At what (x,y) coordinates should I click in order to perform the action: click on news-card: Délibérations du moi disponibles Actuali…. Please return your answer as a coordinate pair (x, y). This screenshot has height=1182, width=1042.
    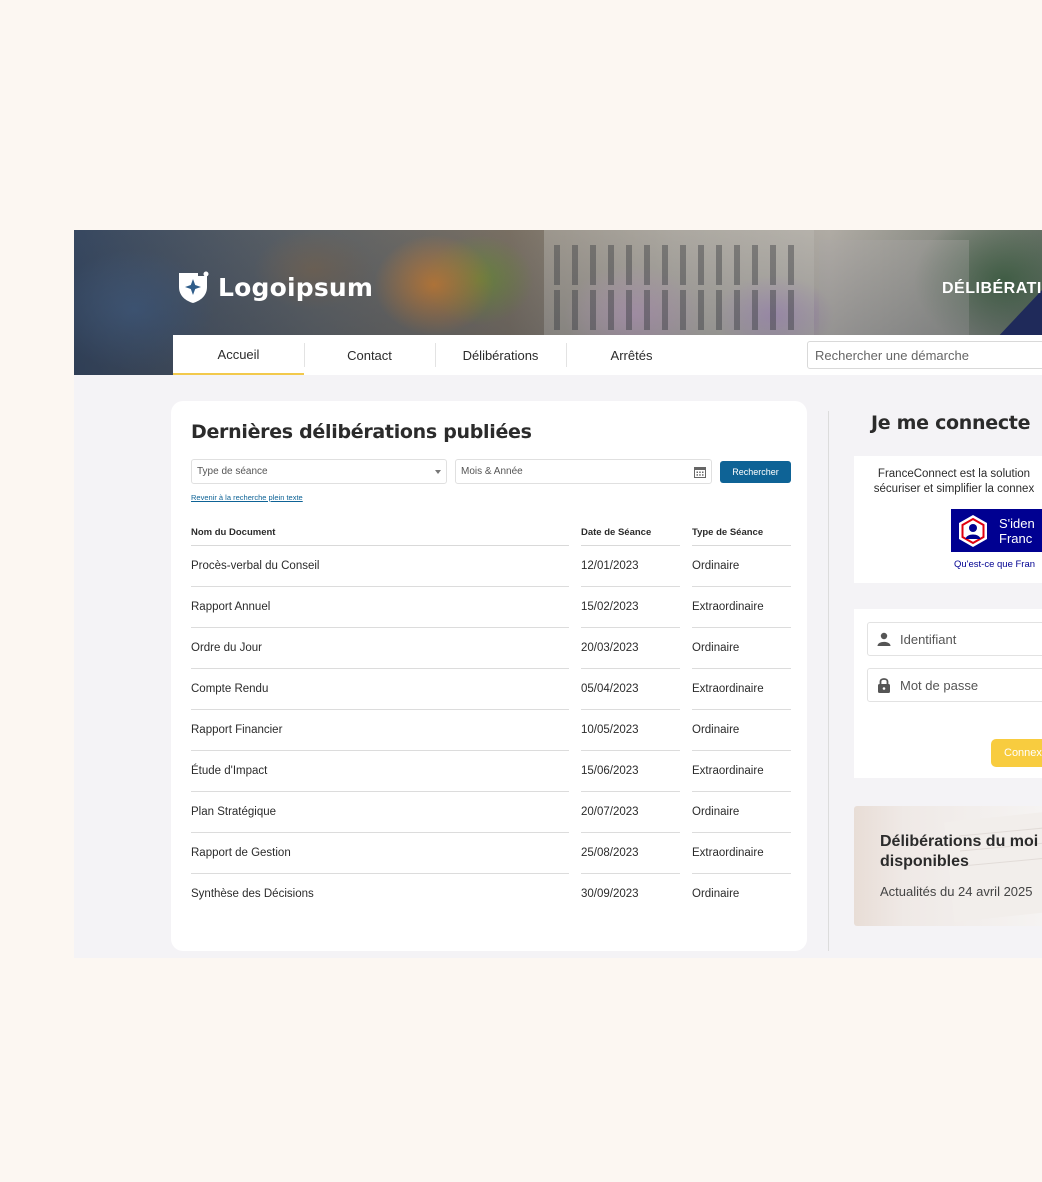
    Looking at the image, I should click on (948, 866).